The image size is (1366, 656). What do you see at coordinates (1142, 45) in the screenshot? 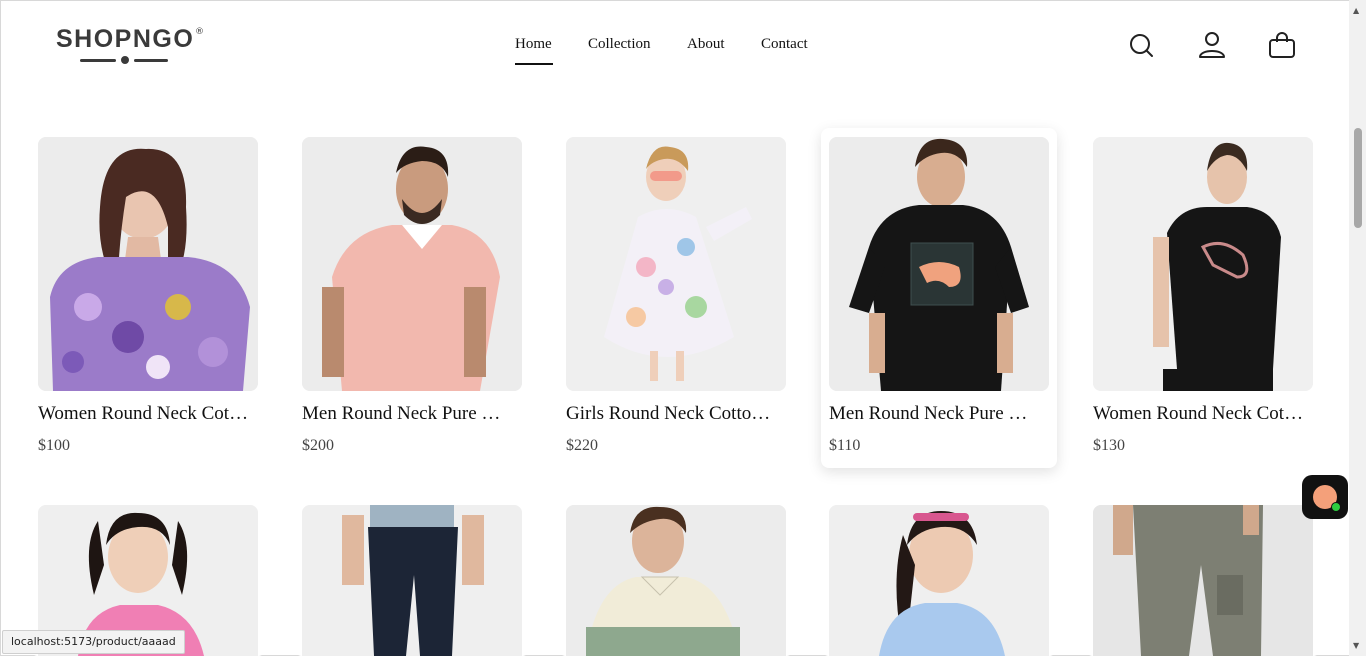
I see `search-icon` at bounding box center [1142, 45].